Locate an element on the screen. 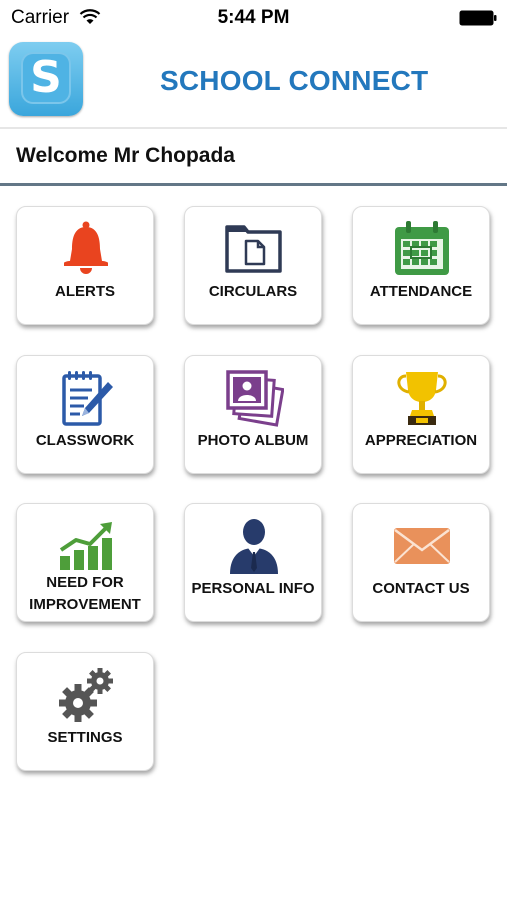 This screenshot has height=900, width=507. need-for-improvement-label: NEED FOR IMPROVEMENT is located at coordinates (85, 594).